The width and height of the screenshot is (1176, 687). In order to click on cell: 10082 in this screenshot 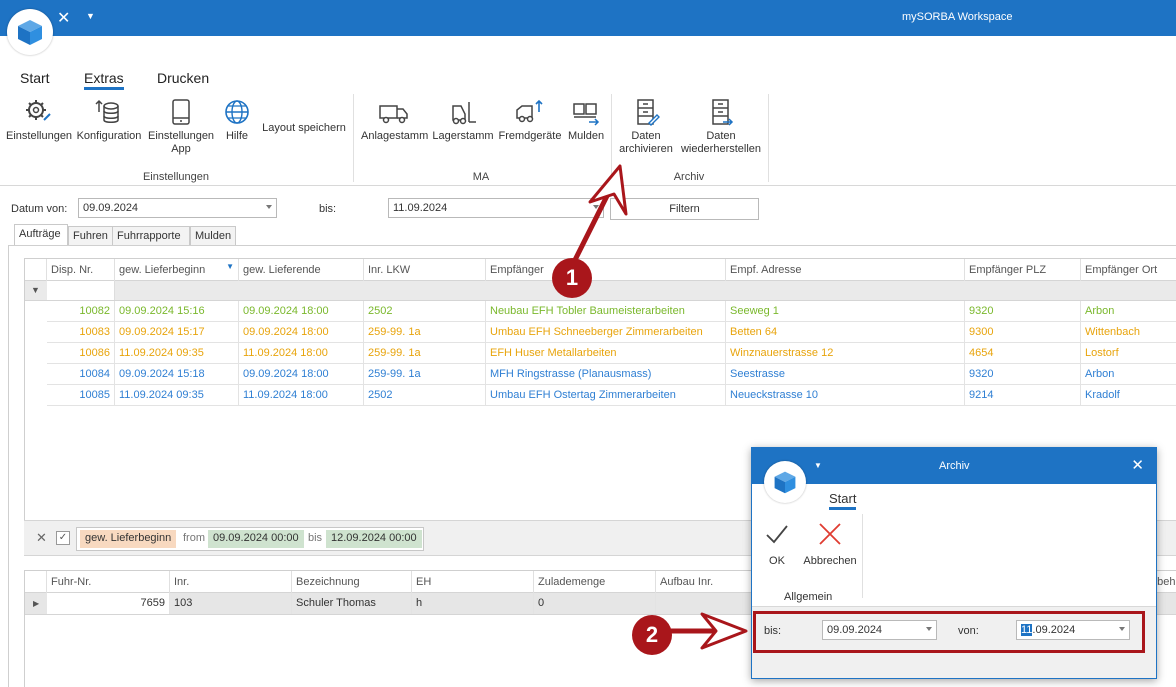, I will do `click(81, 311)`.